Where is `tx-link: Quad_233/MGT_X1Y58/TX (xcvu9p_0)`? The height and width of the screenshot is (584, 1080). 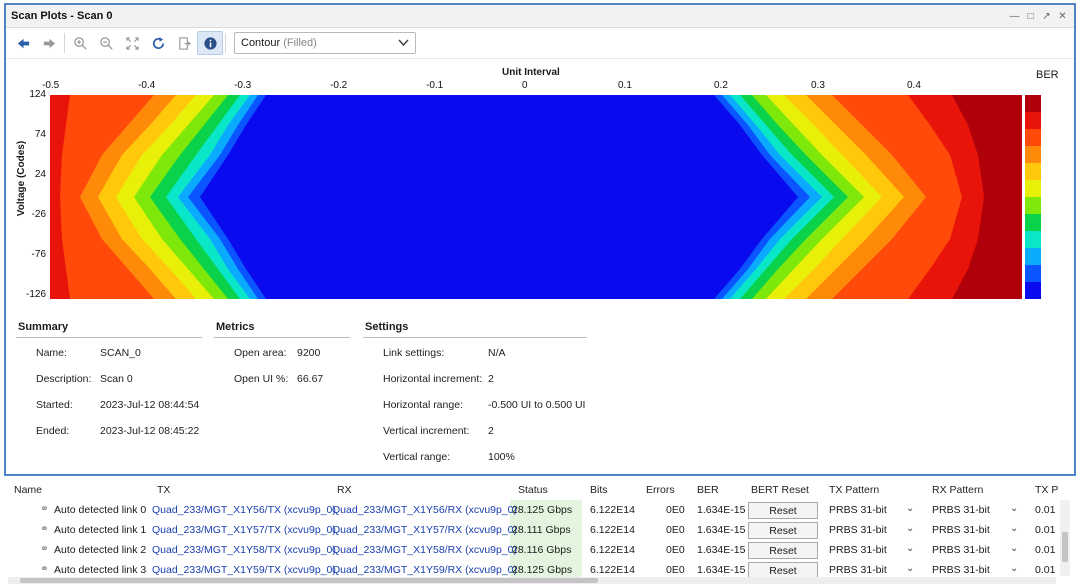 tx-link: Quad_233/MGT_X1Y58/TX (xcvu9p_0) is located at coordinates (244, 550).